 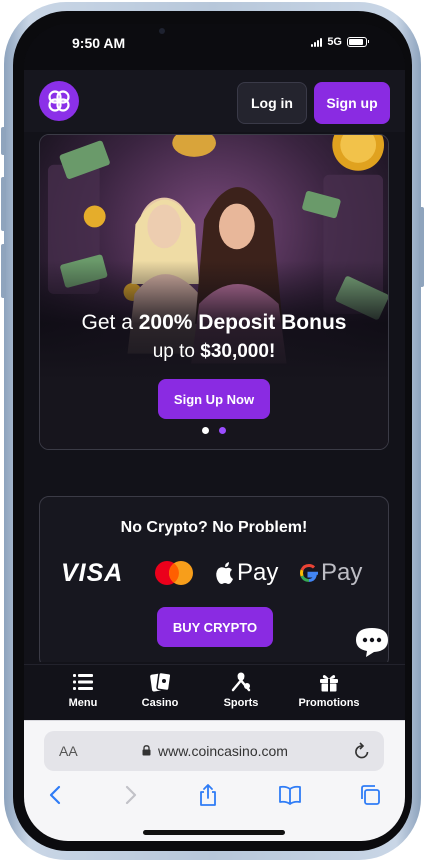 I want to click on mute-switch, so click(x=3, y=141).